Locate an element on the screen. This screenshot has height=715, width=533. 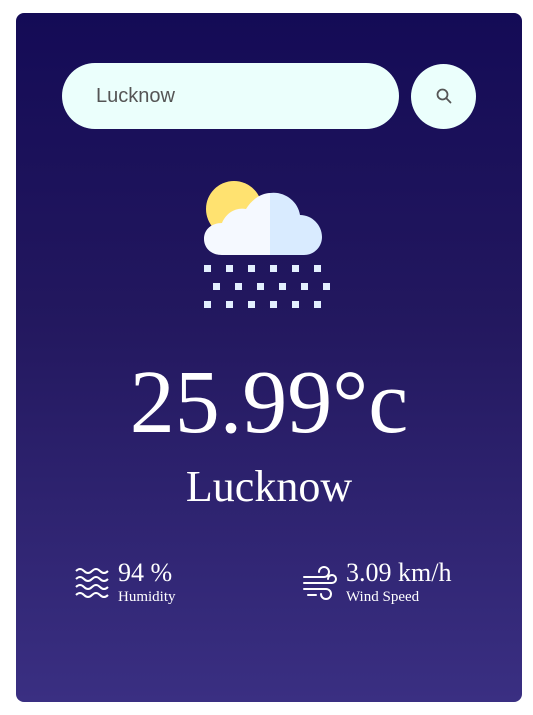
humidity-value: 94 % is located at coordinates (145, 572).